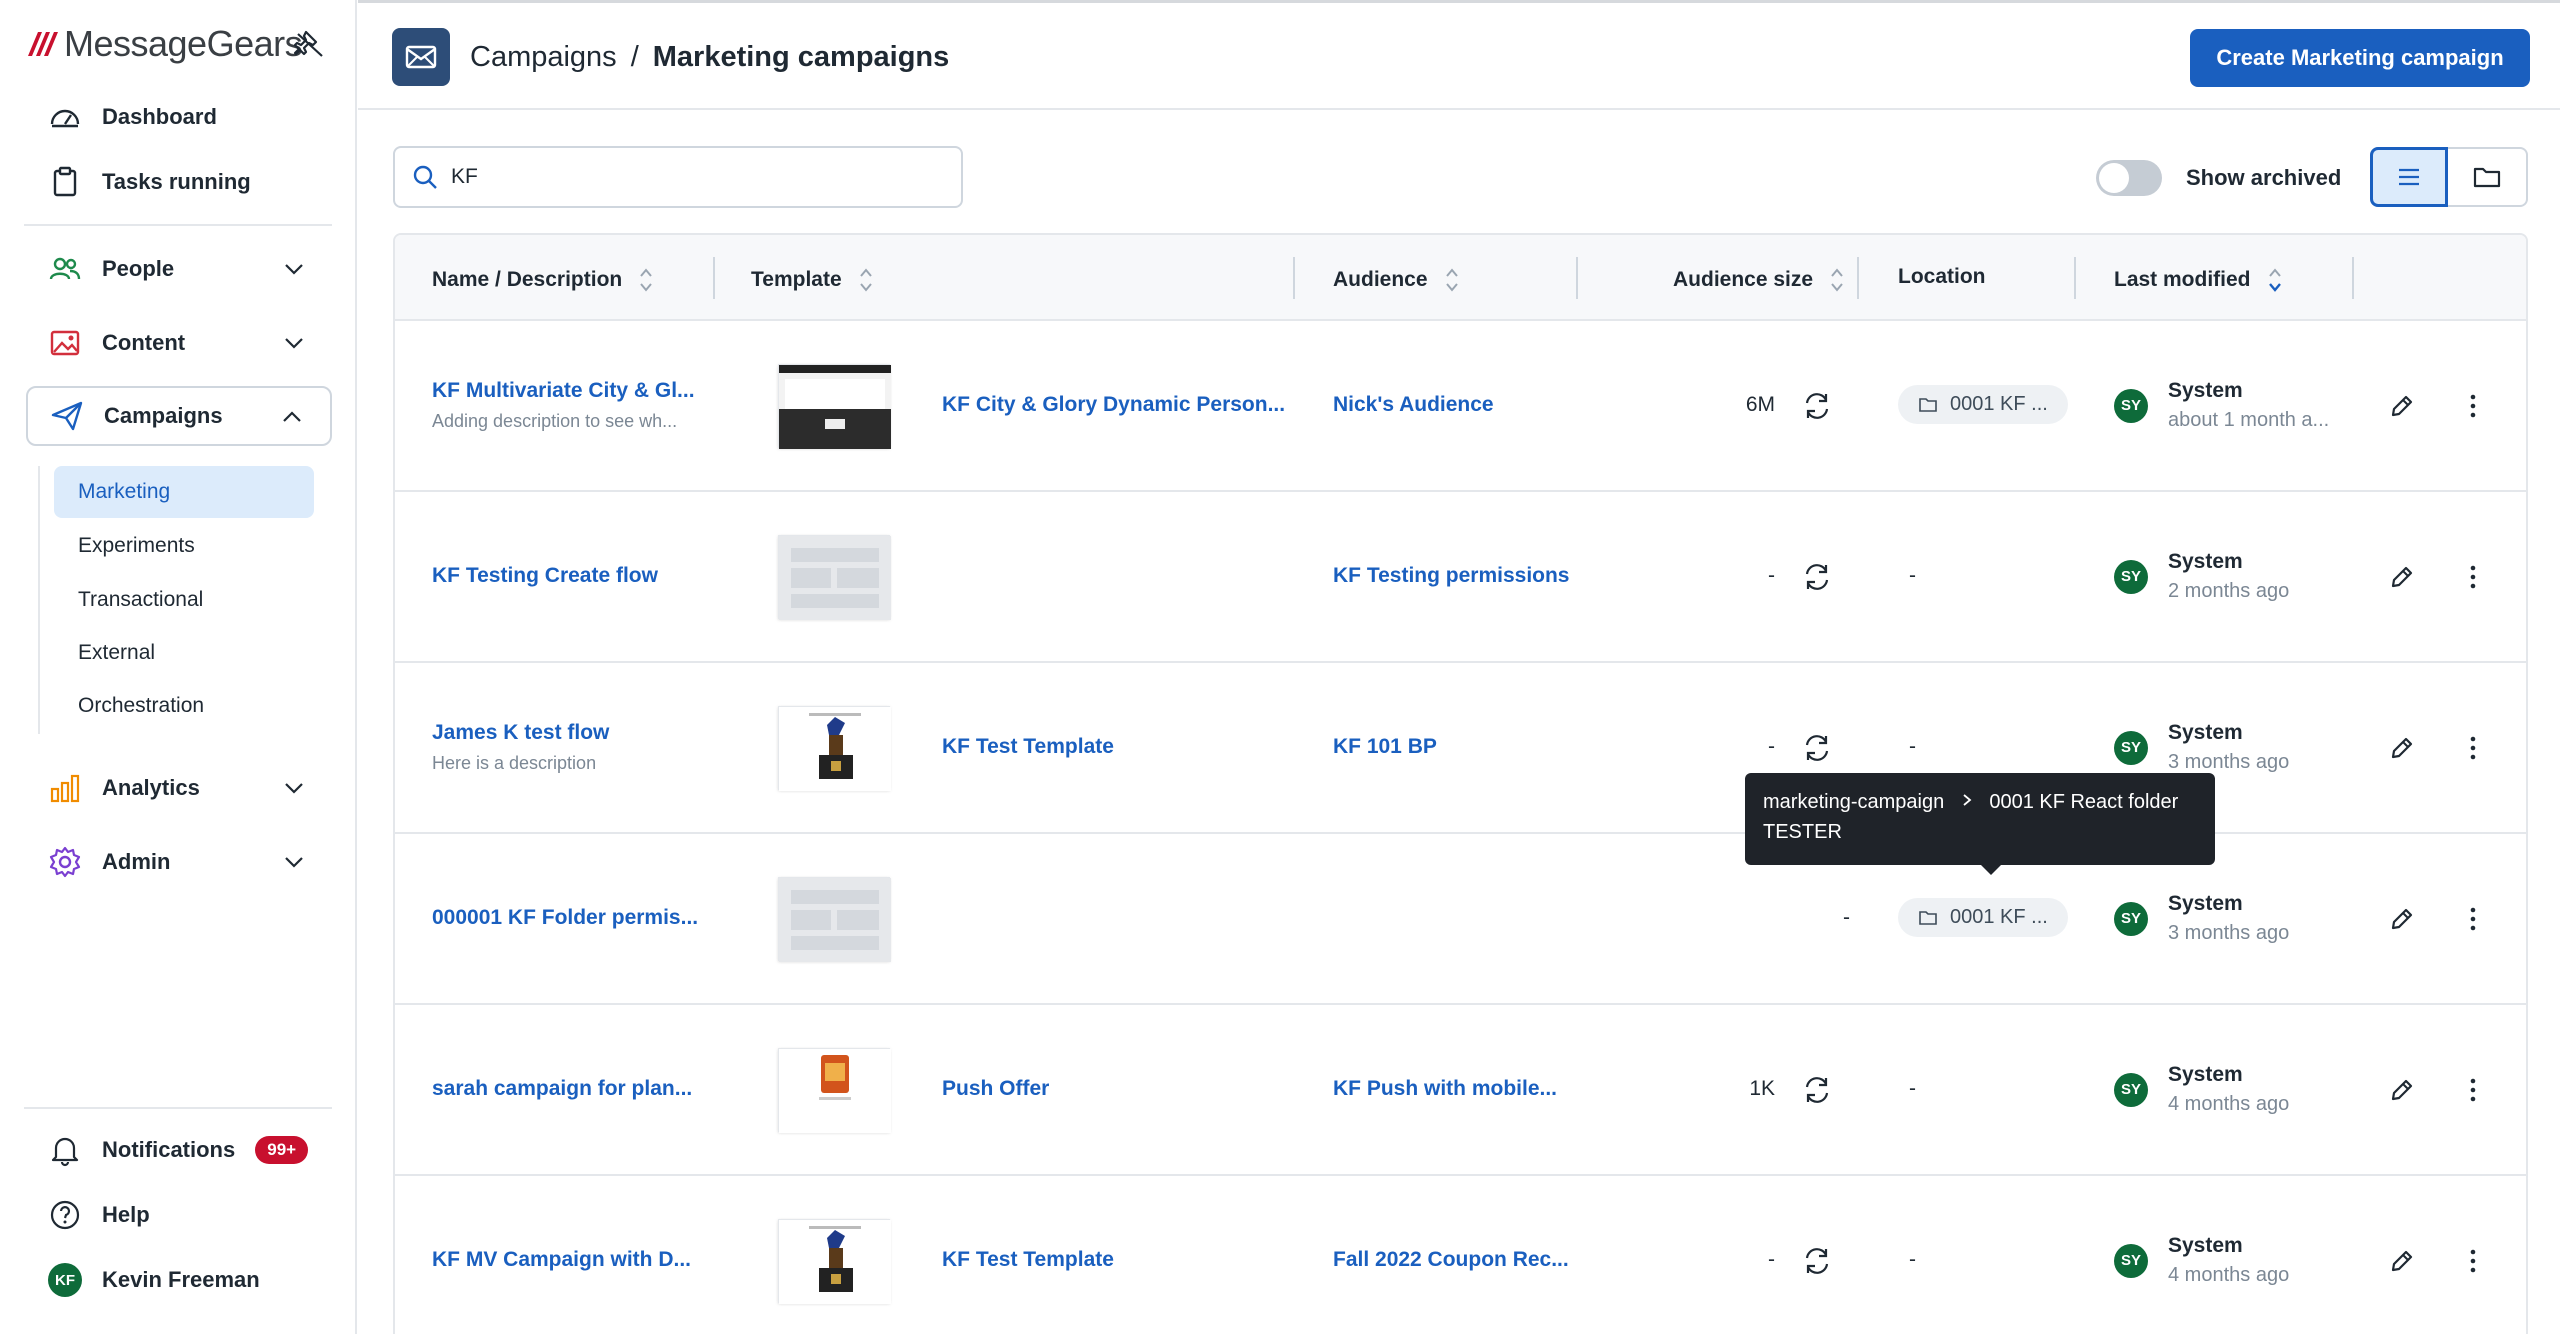  I want to click on column-header-last-modified: Last modified, so click(2198, 280).